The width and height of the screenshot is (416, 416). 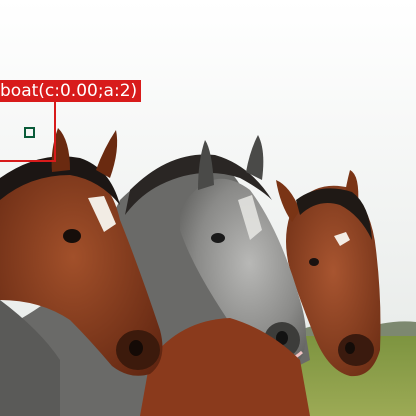 What do you see at coordinates (71, 91) in the screenshot?
I see `detection-label: boat(c:0.00;a:2)` at bounding box center [71, 91].